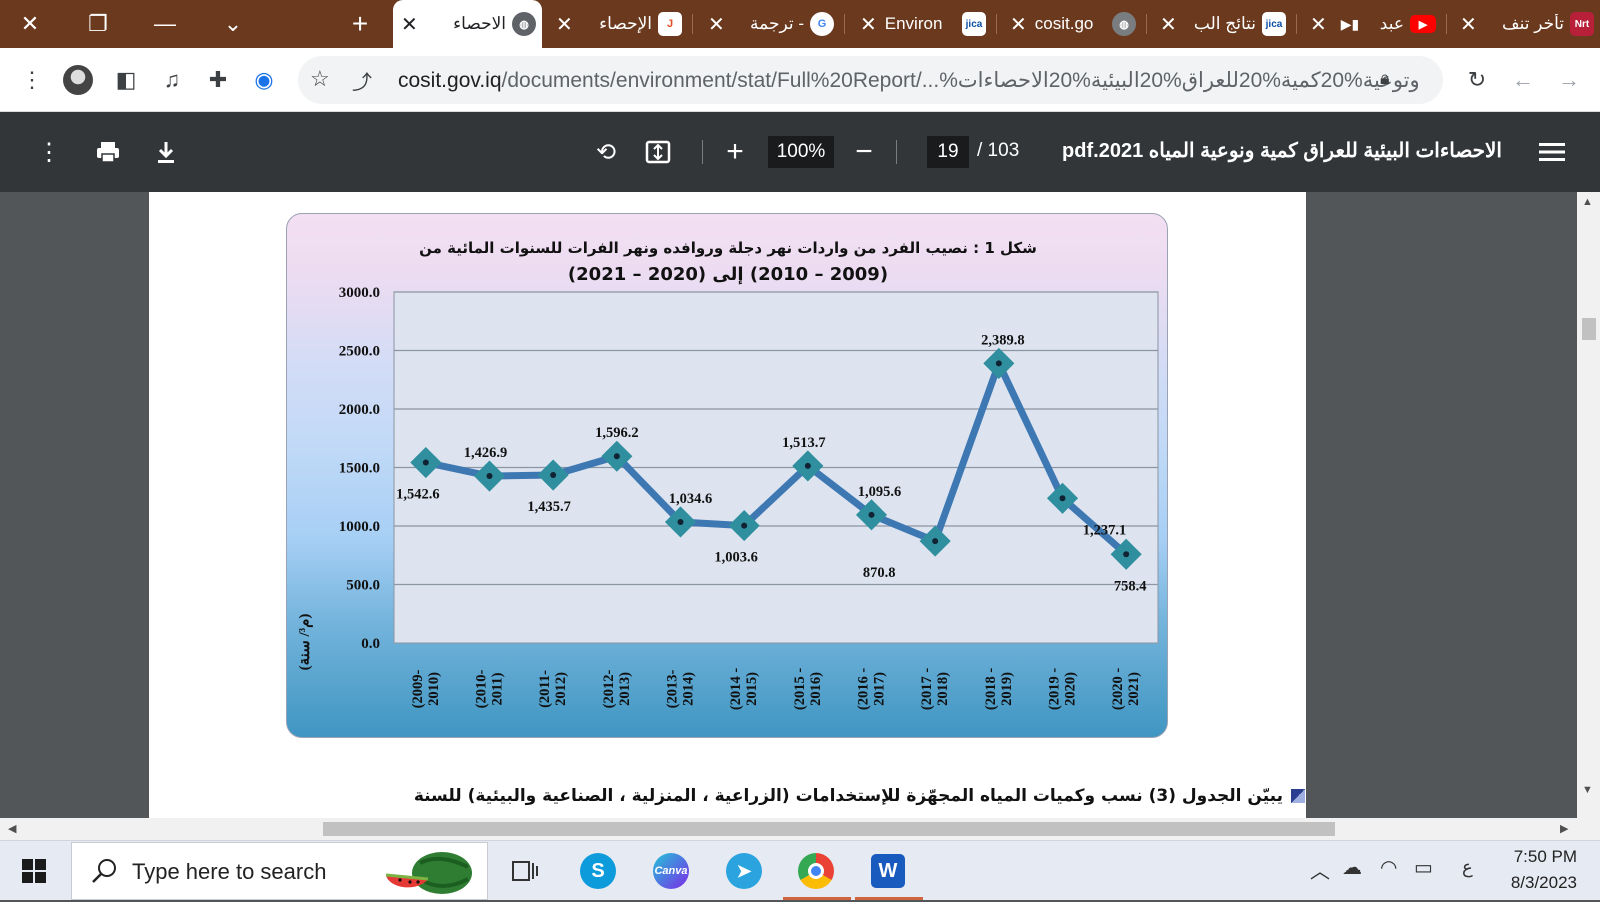  What do you see at coordinates (218, 80) in the screenshot?
I see `extensions-puzzle-icon: ✚` at bounding box center [218, 80].